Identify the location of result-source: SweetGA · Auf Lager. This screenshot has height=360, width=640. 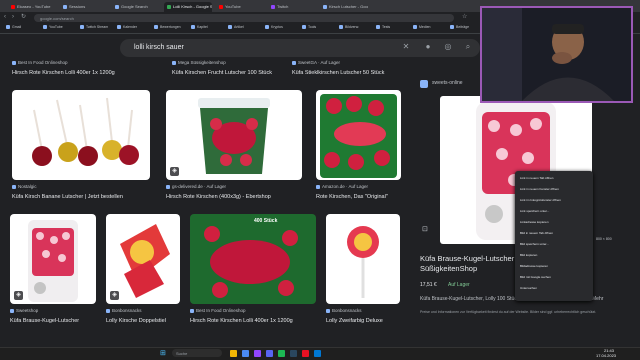
(349, 62).